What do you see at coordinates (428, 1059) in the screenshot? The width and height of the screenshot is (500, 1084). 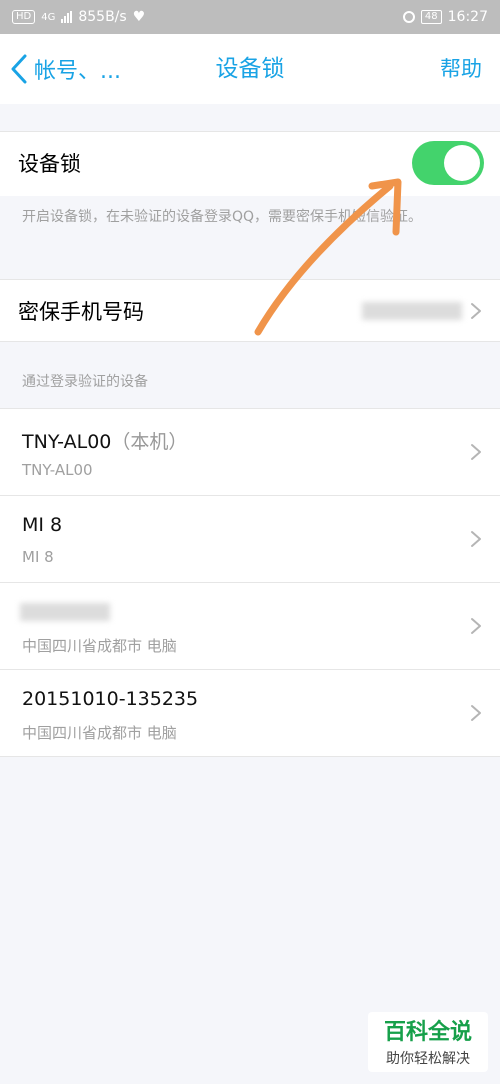 I see `watermark-sub: 助你轻松解决` at bounding box center [428, 1059].